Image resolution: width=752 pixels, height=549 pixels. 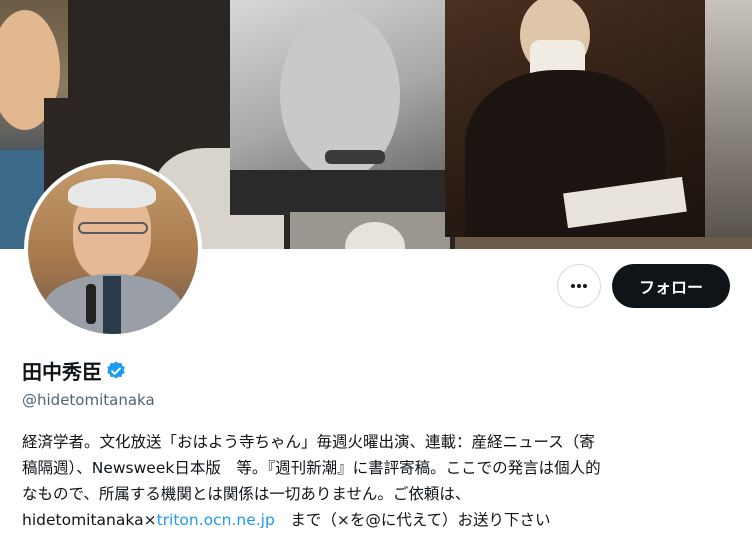 What do you see at coordinates (116, 371) in the screenshot?
I see `verified-badge-icon` at bounding box center [116, 371].